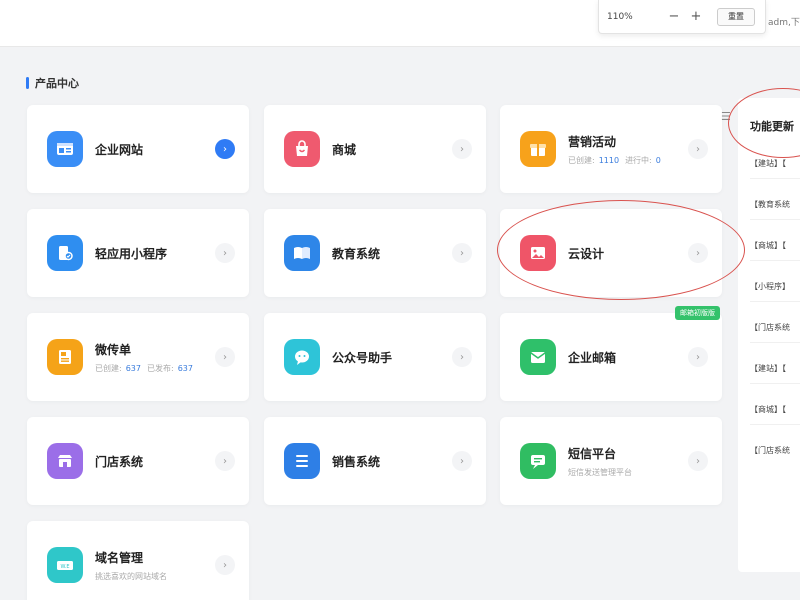 The height and width of the screenshot is (600, 800). Describe the element at coordinates (538, 253) in the screenshot. I see `image-icon` at that location.